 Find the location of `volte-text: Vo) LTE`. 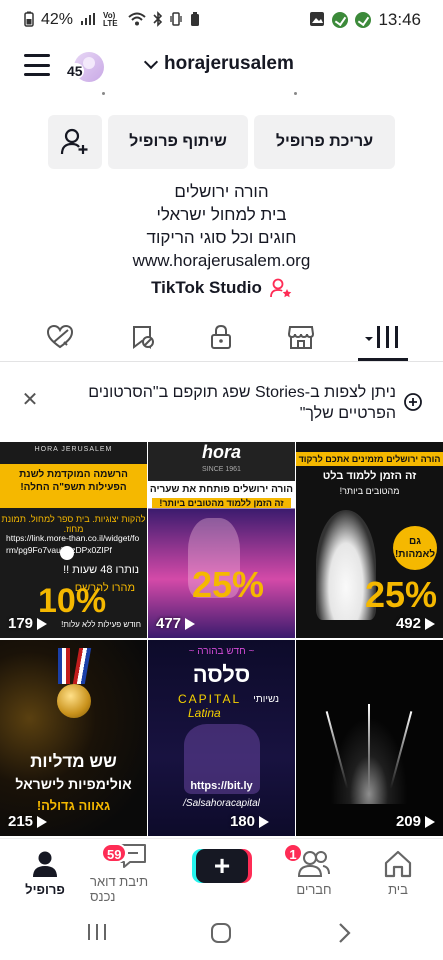

volte-text: Vo) LTE is located at coordinates (110, 19).